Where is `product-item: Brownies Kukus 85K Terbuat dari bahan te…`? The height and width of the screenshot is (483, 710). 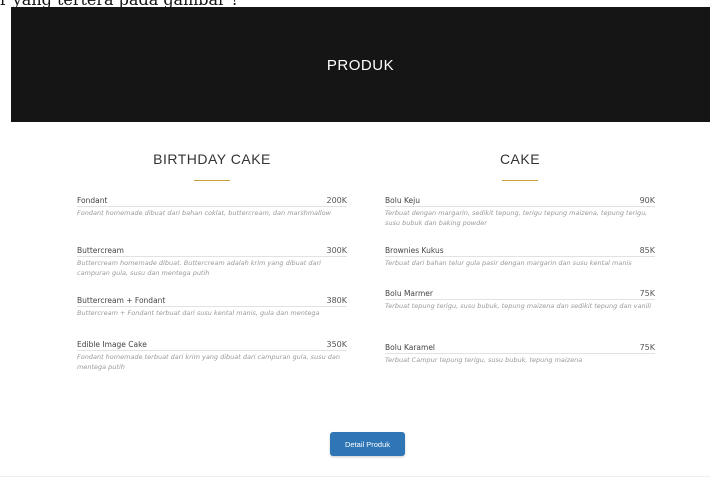 product-item: Brownies Kukus 85K Terbuat dari bahan te… is located at coordinates (520, 267).